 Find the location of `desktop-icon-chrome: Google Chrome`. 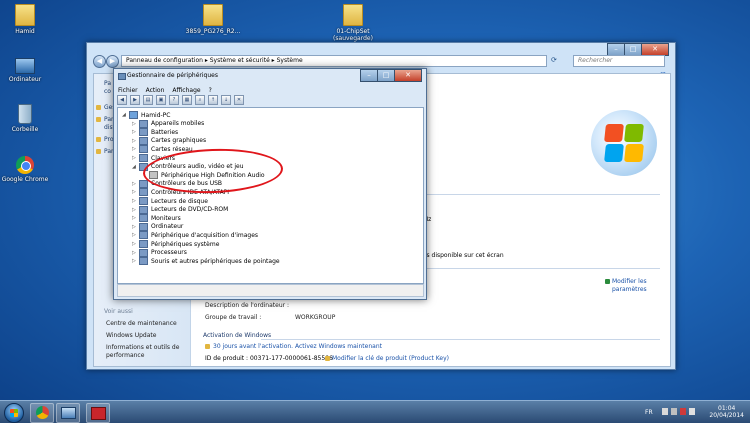

desktop-icon-chrome: Google Chrome is located at coordinates (25, 169).